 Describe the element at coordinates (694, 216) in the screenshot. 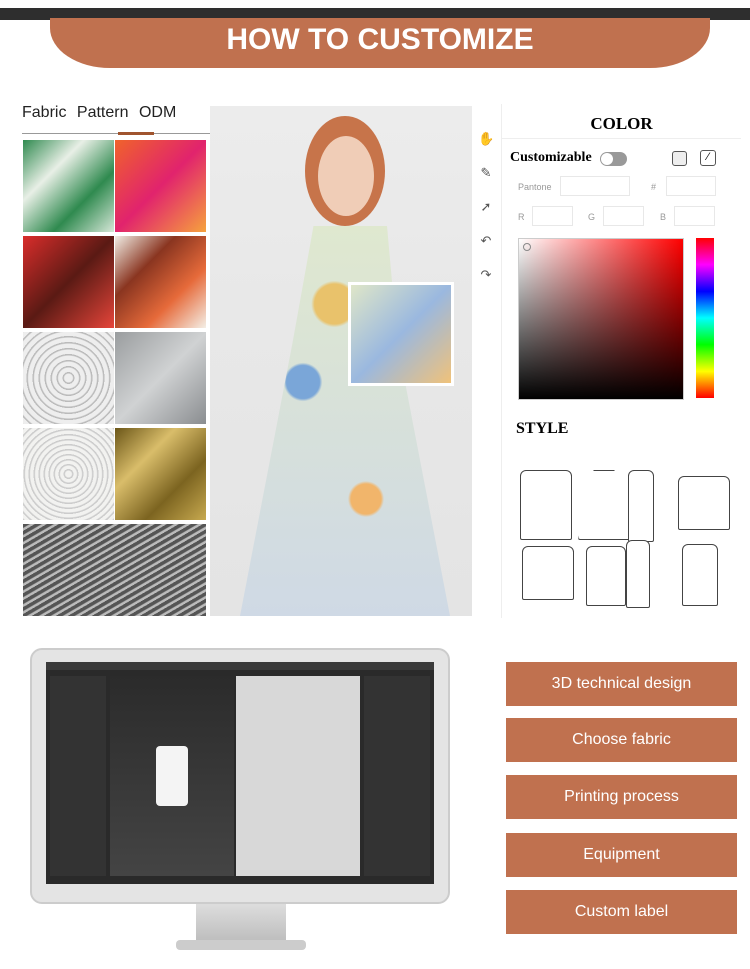

I see `b-input` at that location.